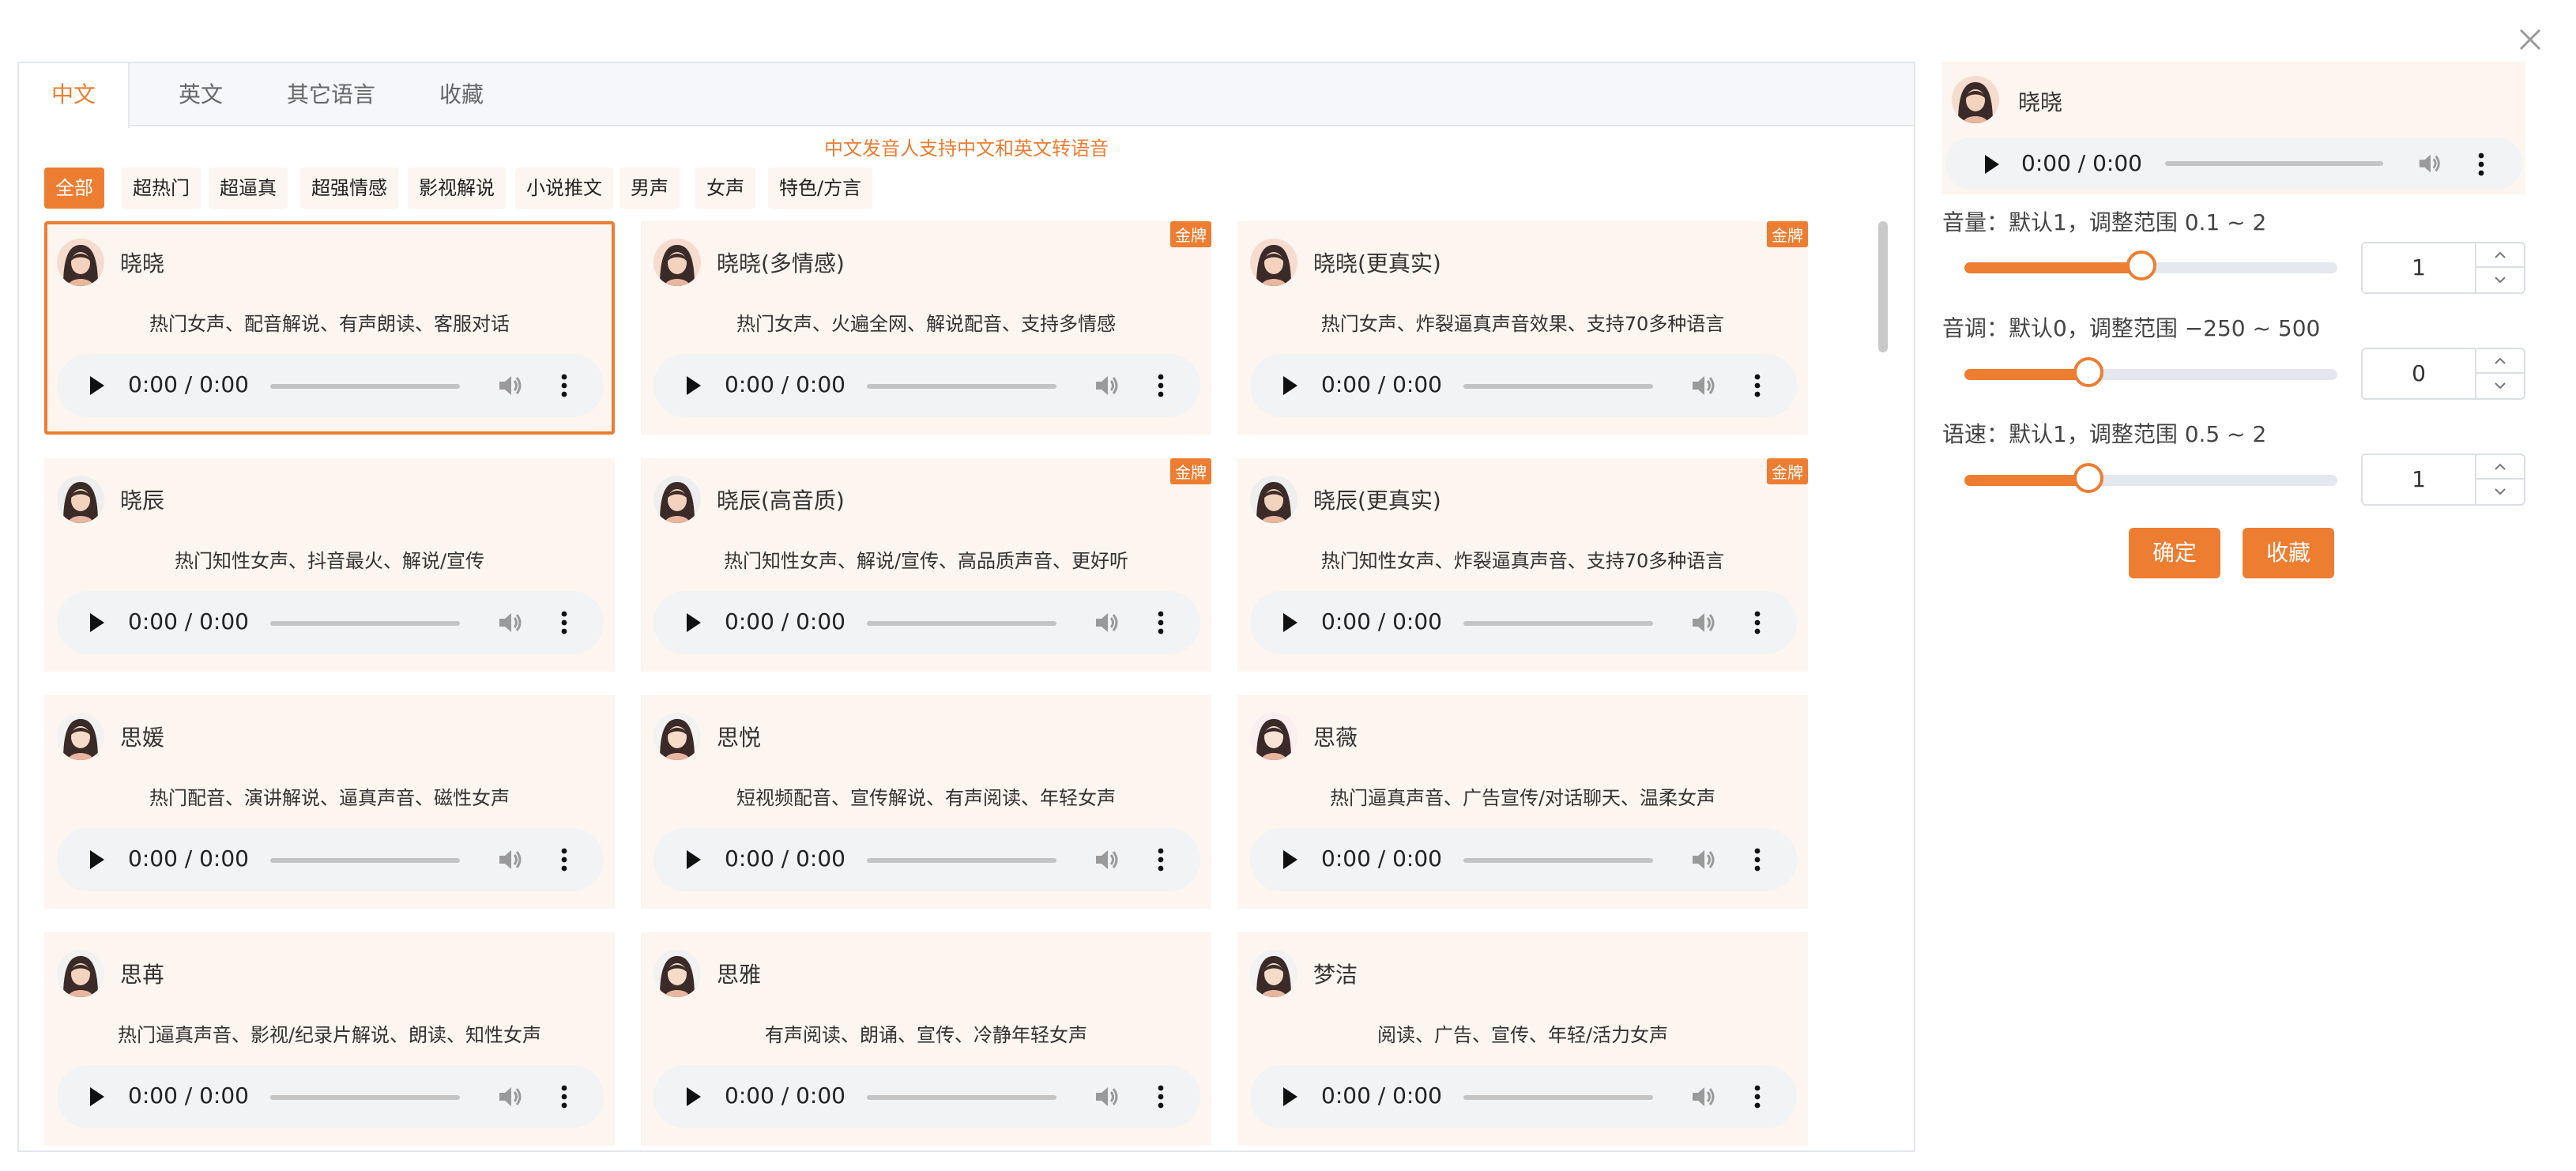  I want to click on voice-card: 晓辰 热门知性女声、抖音最火、解说/宣传 0:00 / 0:00, so click(329, 565).